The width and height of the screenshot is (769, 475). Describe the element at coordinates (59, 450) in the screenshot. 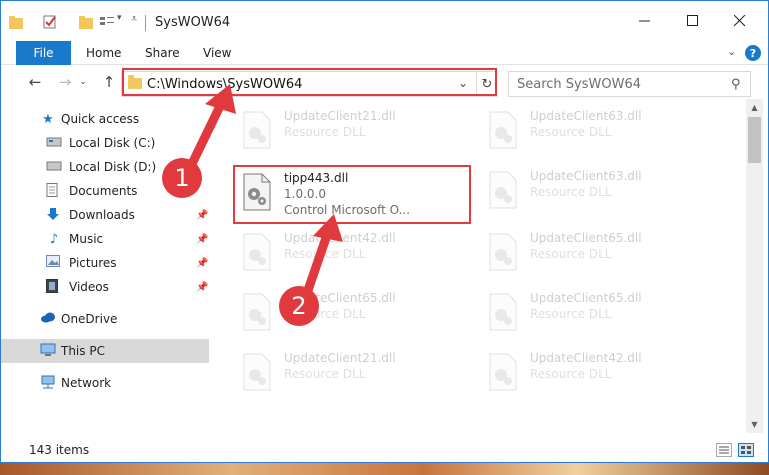

I see `item-count: 143 items` at that location.